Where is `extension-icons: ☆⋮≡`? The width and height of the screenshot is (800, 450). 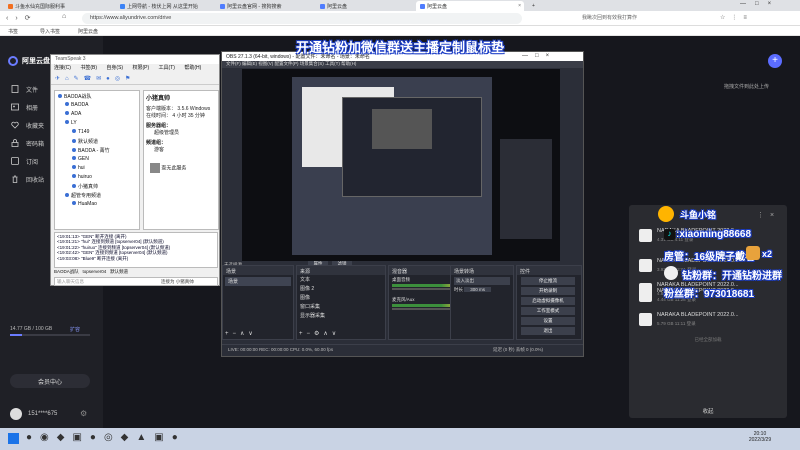 extension-icons: ☆⋮≡ is located at coordinates (736, 17).